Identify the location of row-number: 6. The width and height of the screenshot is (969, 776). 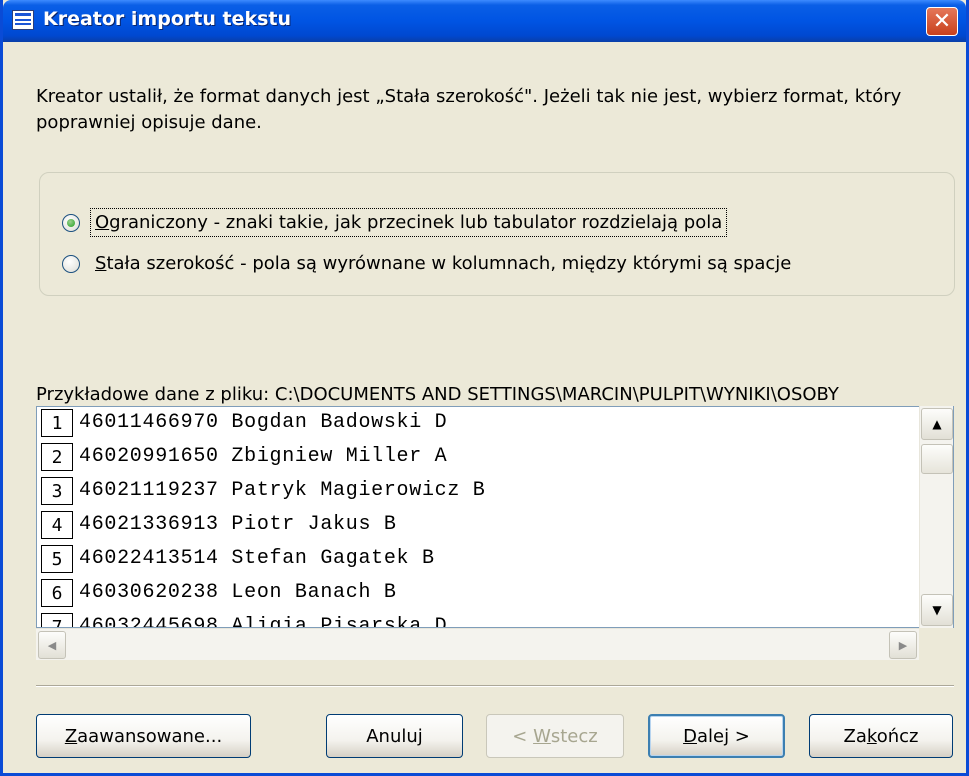
(57, 593).